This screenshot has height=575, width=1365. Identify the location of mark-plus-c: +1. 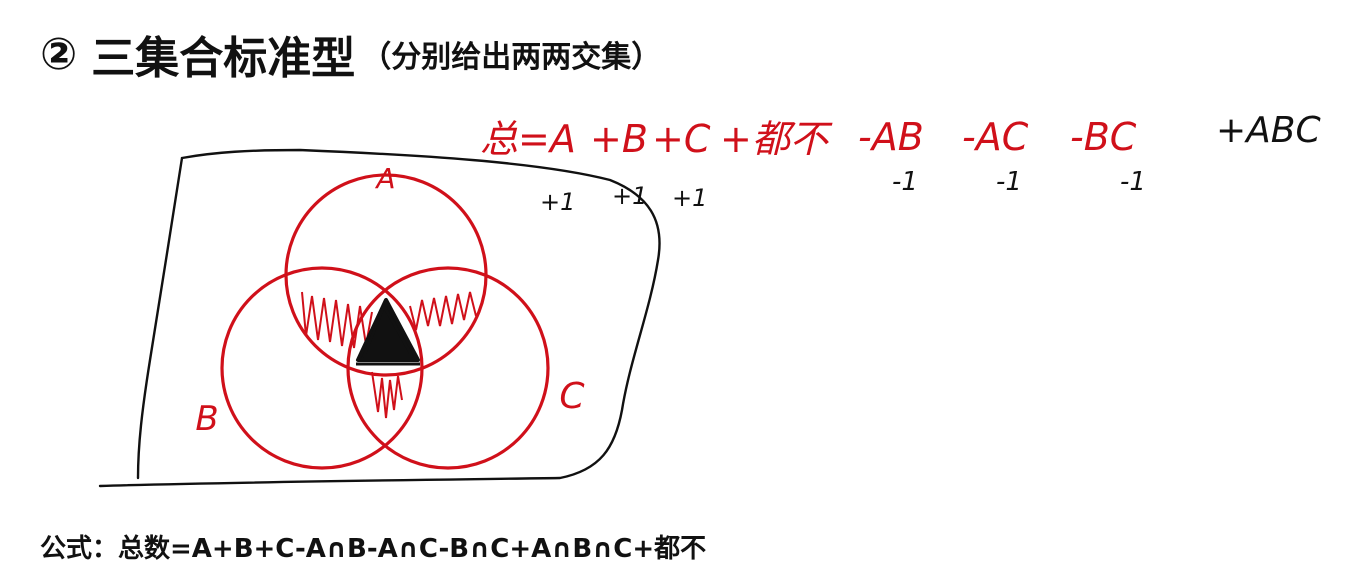
(689, 198).